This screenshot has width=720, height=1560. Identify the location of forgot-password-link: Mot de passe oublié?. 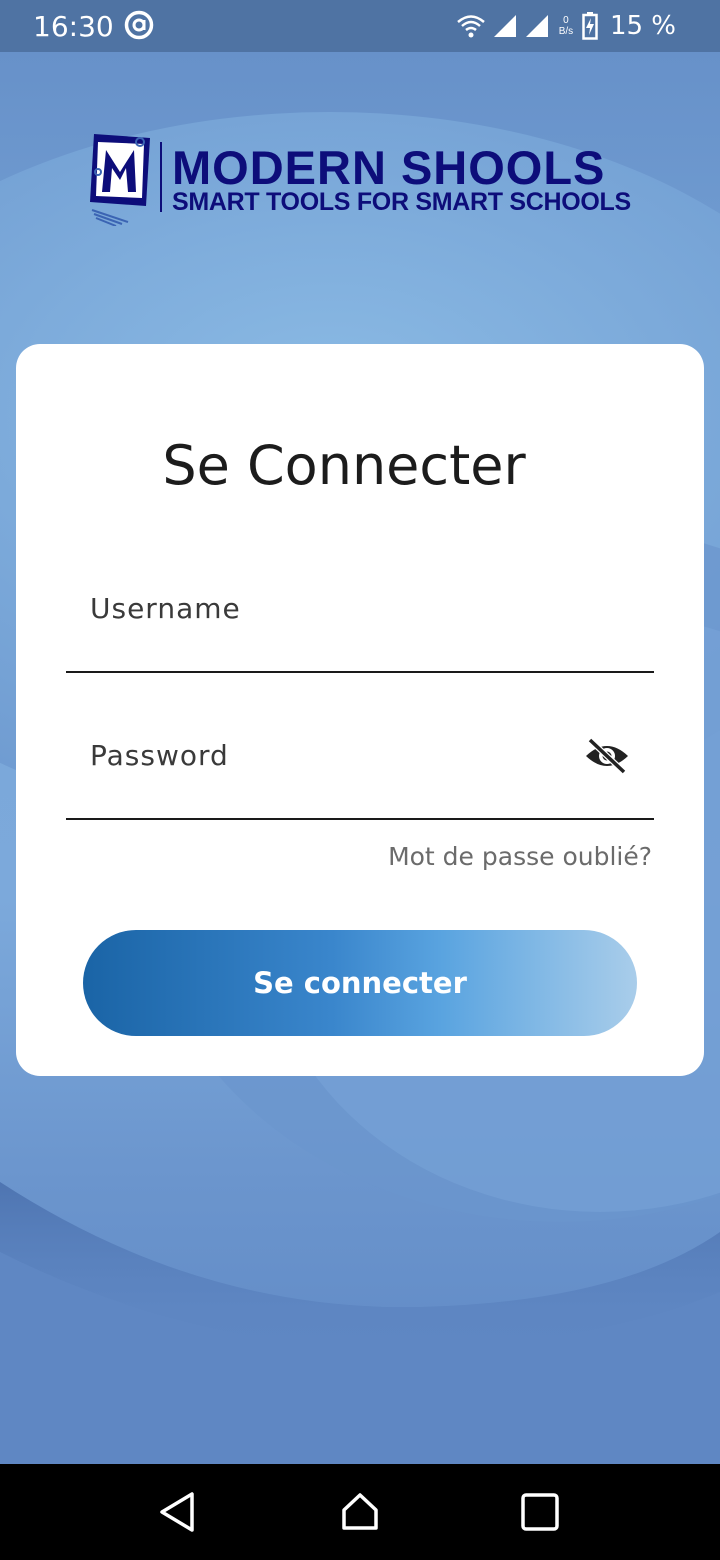
(520, 856).